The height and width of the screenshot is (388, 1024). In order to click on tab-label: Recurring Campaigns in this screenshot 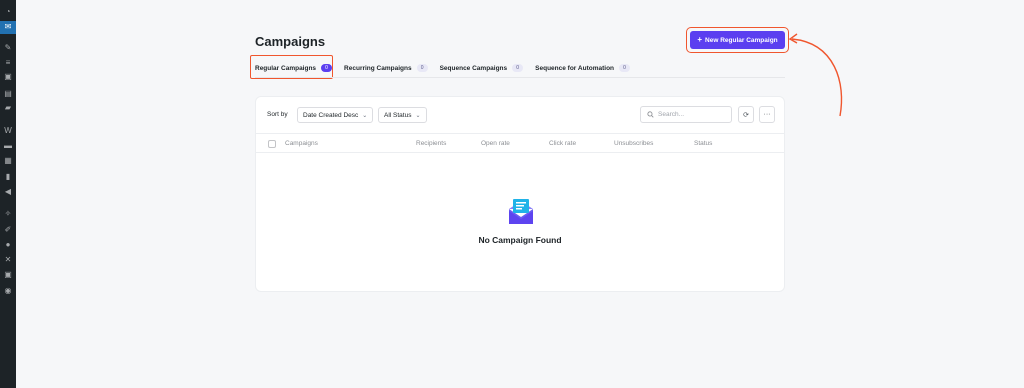, I will do `click(378, 68)`.